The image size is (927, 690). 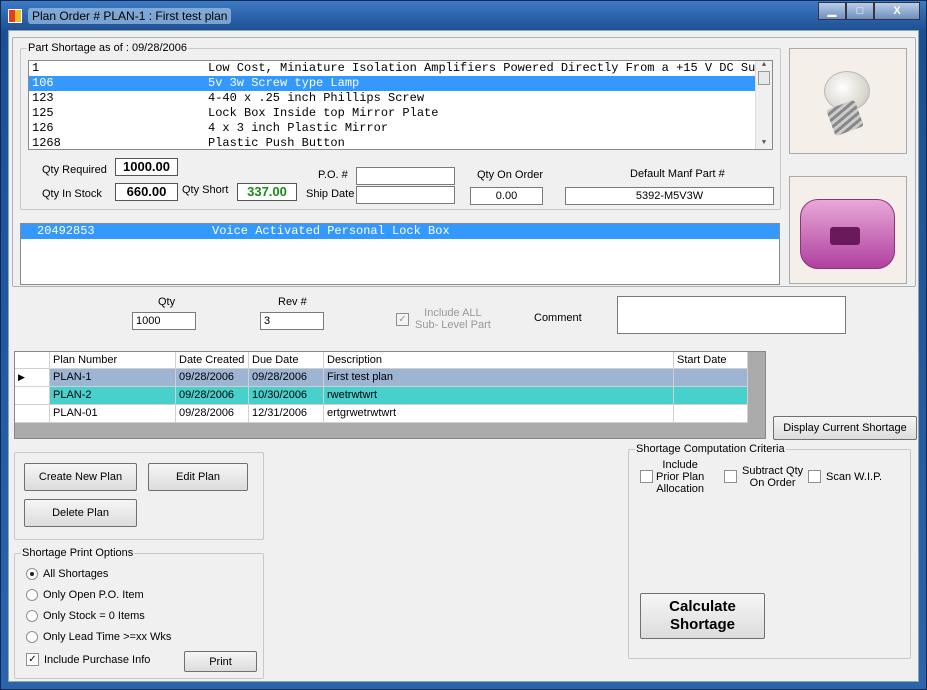 What do you see at coordinates (400, 128) in the screenshot?
I see `list-item: 126 4 x 3 inch Plastic Mirror` at bounding box center [400, 128].